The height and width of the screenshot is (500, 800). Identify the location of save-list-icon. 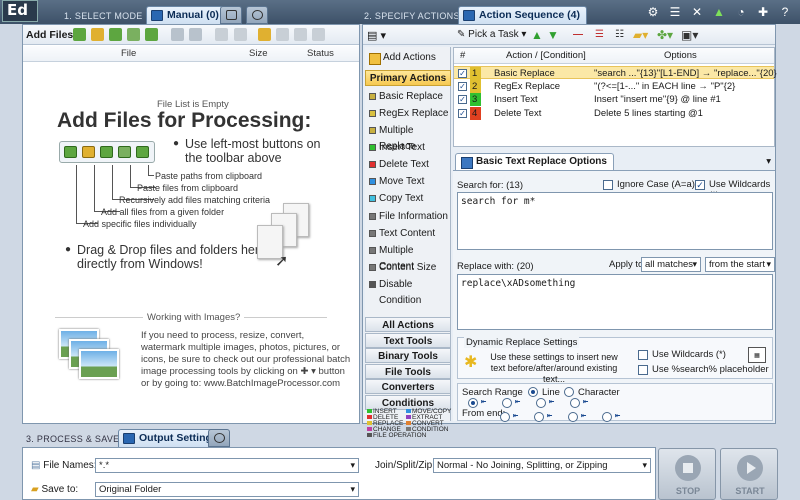
(282, 34).